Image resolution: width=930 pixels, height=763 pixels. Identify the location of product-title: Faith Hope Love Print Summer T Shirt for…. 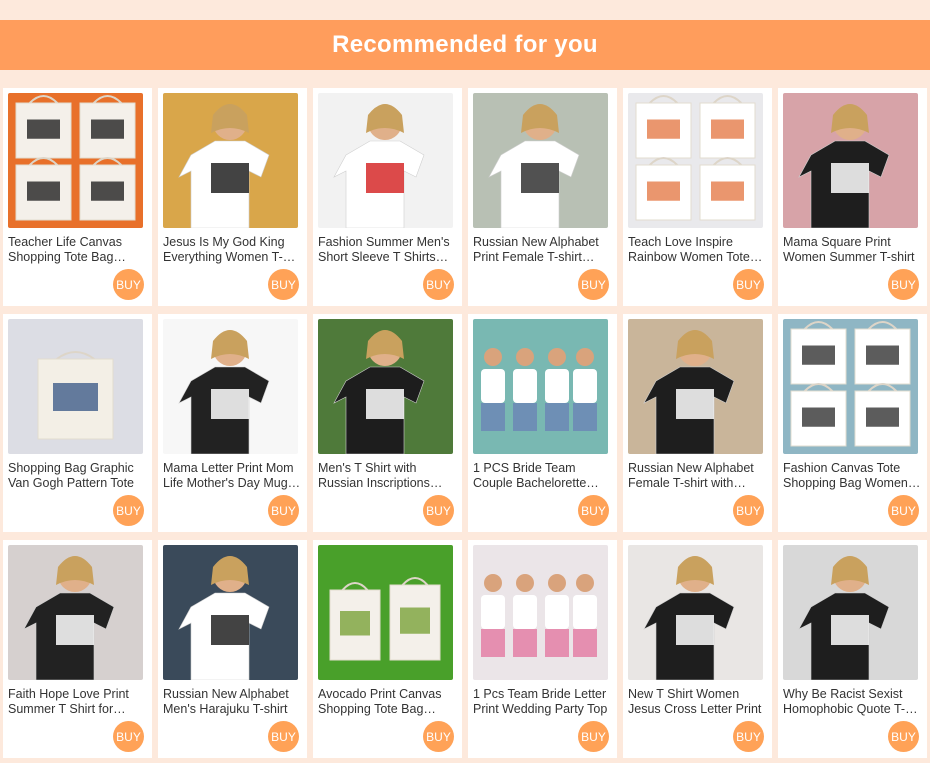
(77, 702).